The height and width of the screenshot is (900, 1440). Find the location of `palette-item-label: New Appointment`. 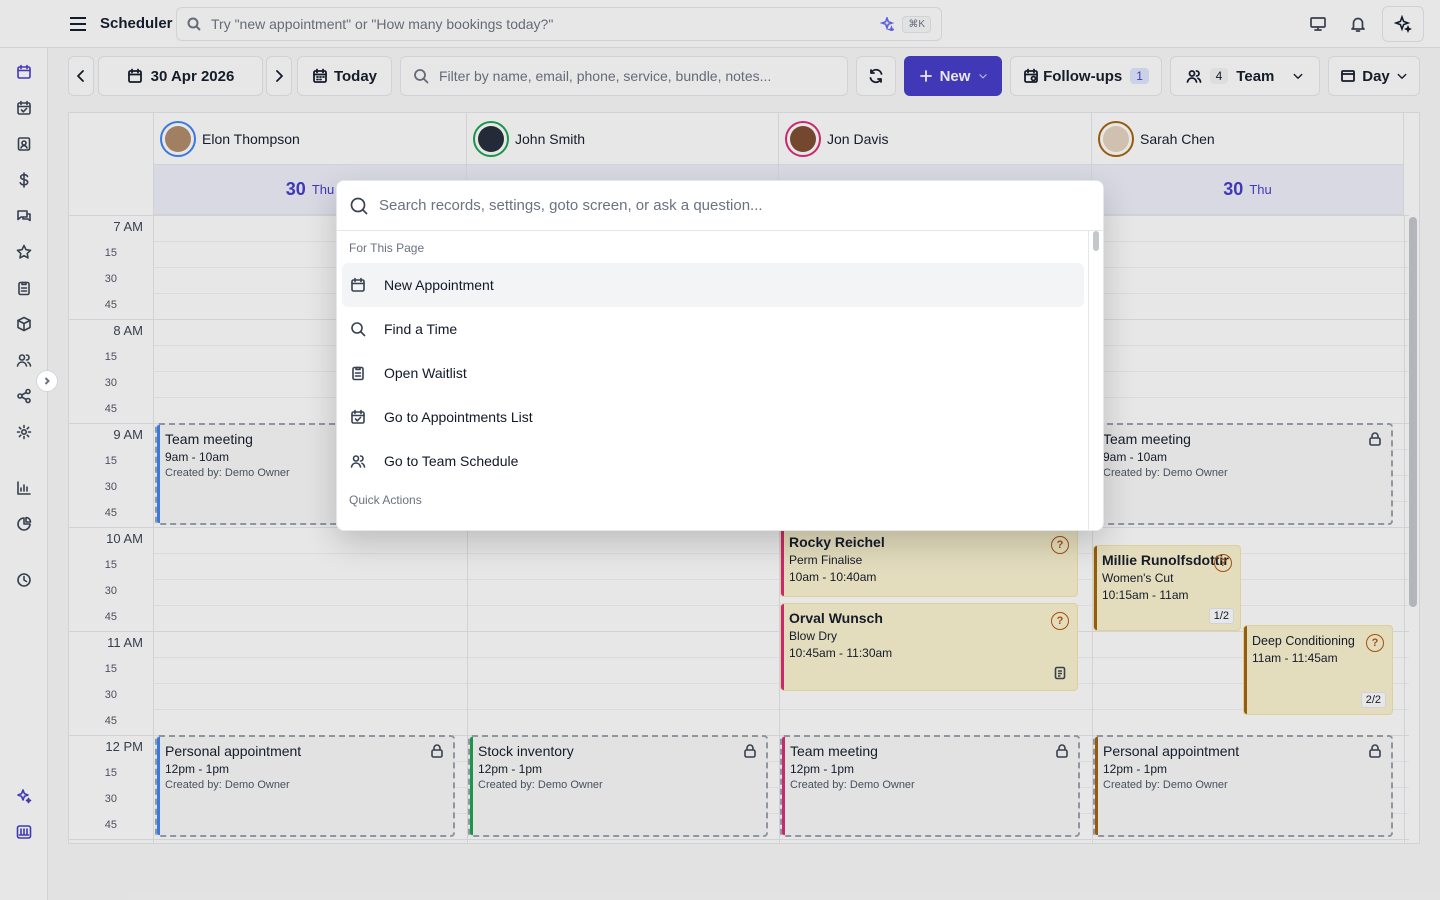

palette-item-label: New Appointment is located at coordinates (439, 285).